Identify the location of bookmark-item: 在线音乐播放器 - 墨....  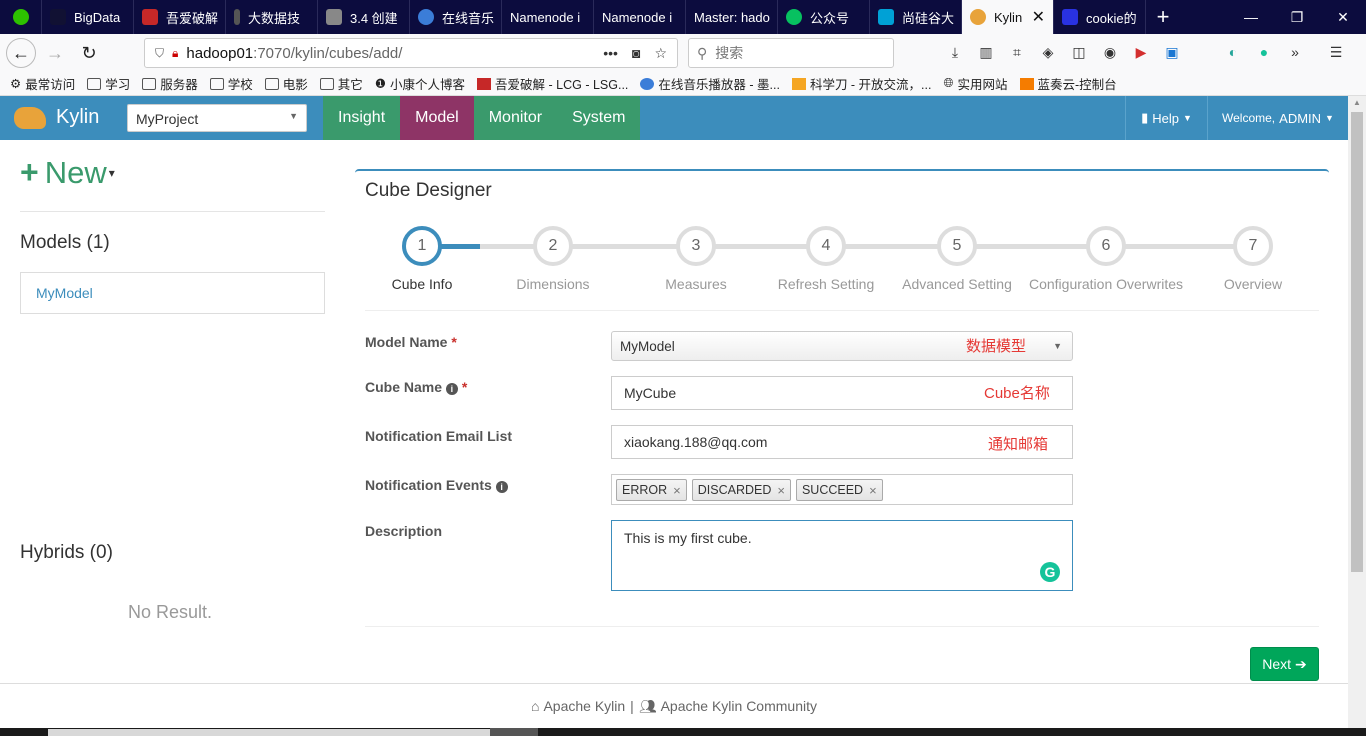
(710, 83).